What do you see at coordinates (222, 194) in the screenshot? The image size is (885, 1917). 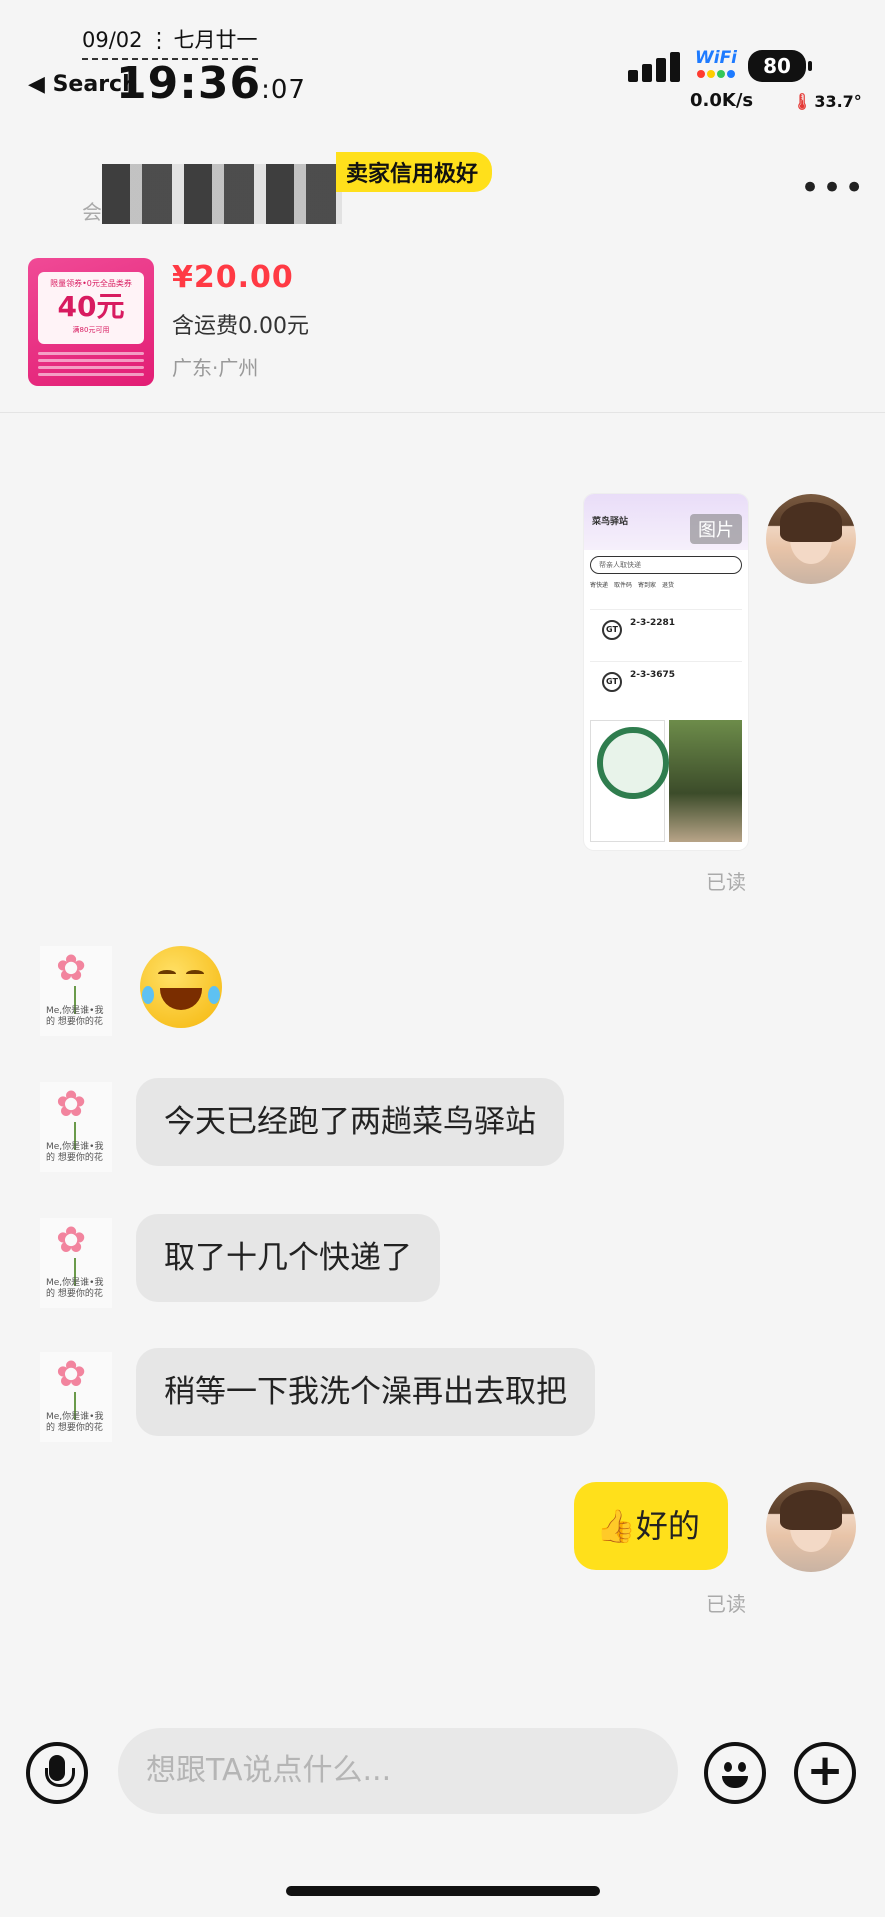 I see `blurred-seller-name` at bounding box center [222, 194].